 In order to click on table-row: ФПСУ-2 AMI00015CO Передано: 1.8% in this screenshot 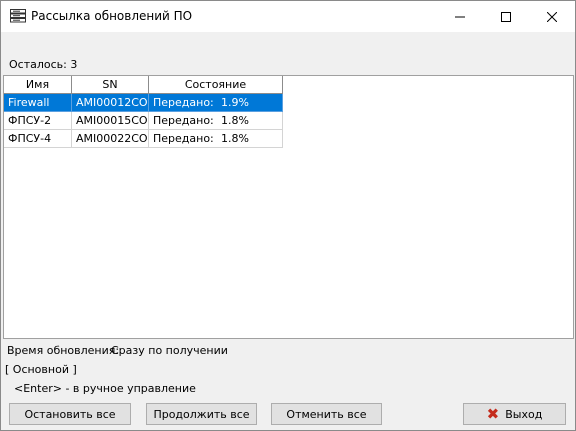, I will do `click(143, 121)`.